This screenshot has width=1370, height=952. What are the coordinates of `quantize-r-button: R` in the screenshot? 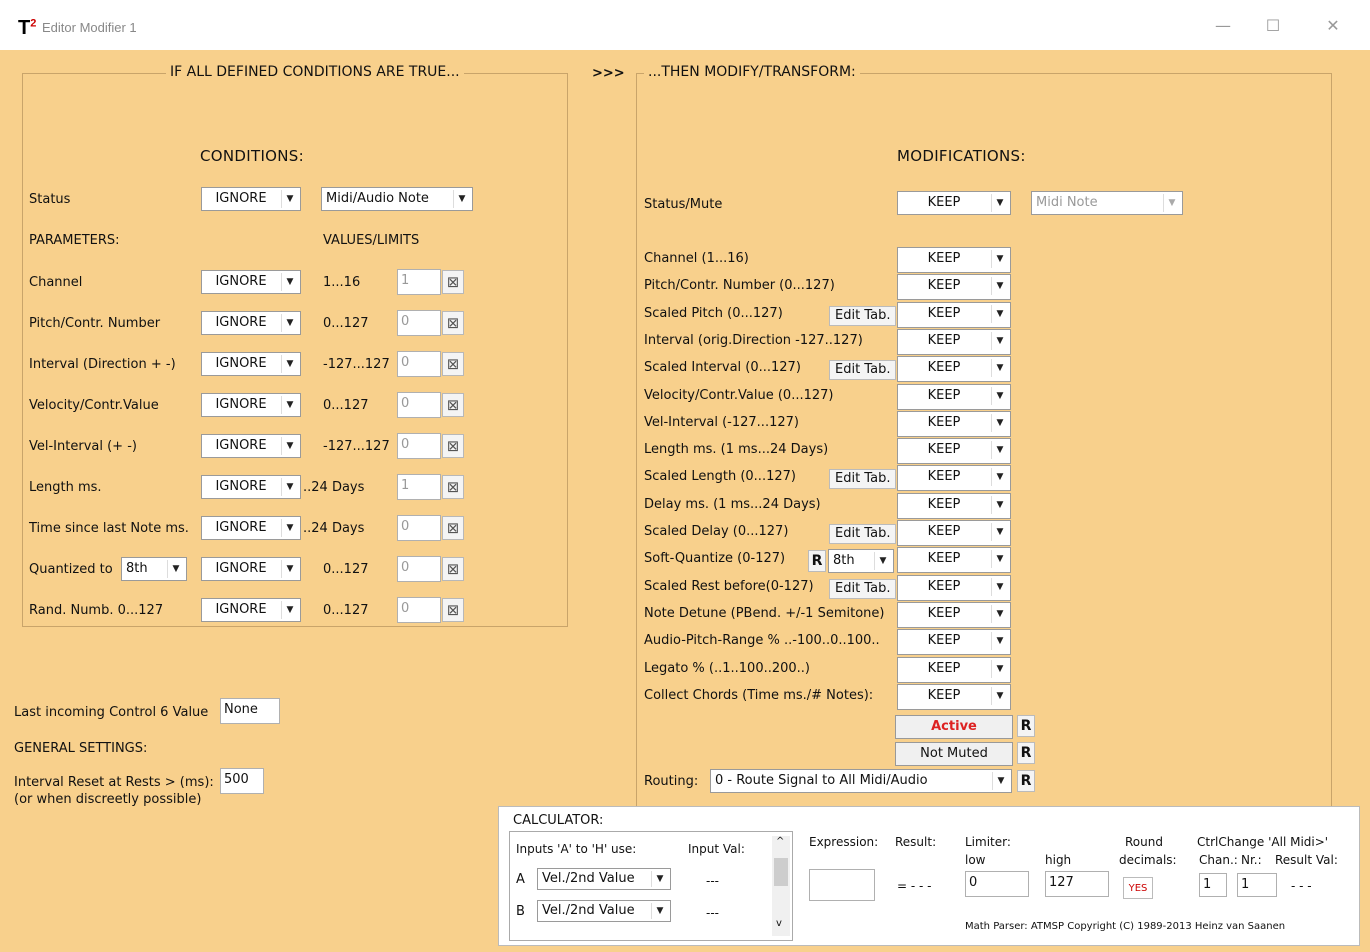 It's located at (817, 561).